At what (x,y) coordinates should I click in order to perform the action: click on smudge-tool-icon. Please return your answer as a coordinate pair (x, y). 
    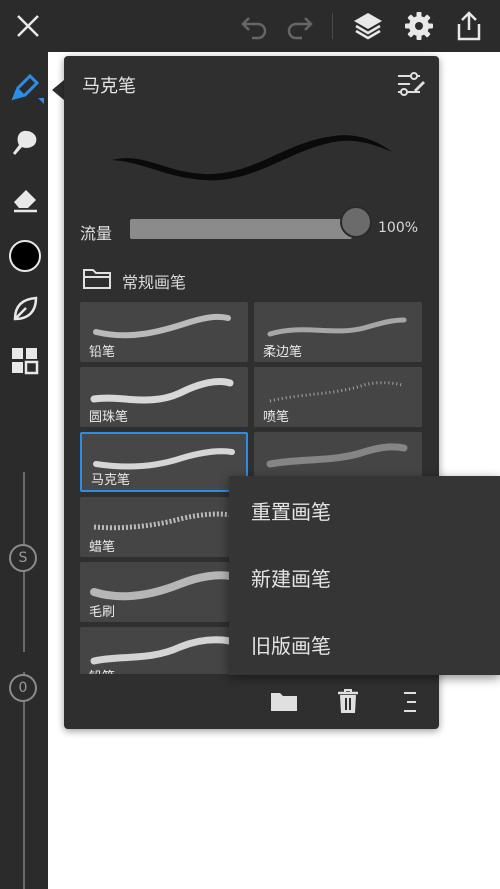
    Looking at the image, I should click on (25, 143).